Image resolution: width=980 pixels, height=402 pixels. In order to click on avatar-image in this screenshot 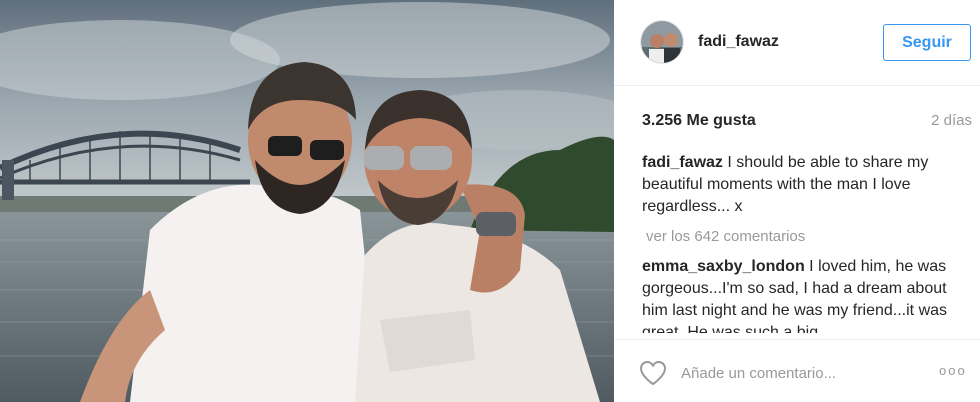, I will do `click(662, 42)`.